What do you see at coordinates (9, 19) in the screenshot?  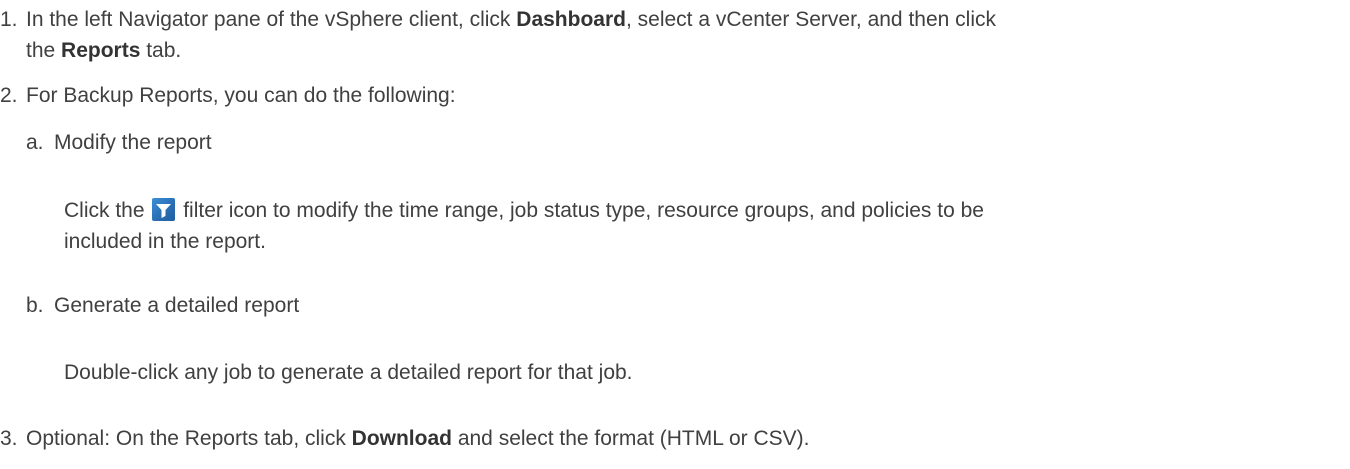 I see `step-number: 1.` at bounding box center [9, 19].